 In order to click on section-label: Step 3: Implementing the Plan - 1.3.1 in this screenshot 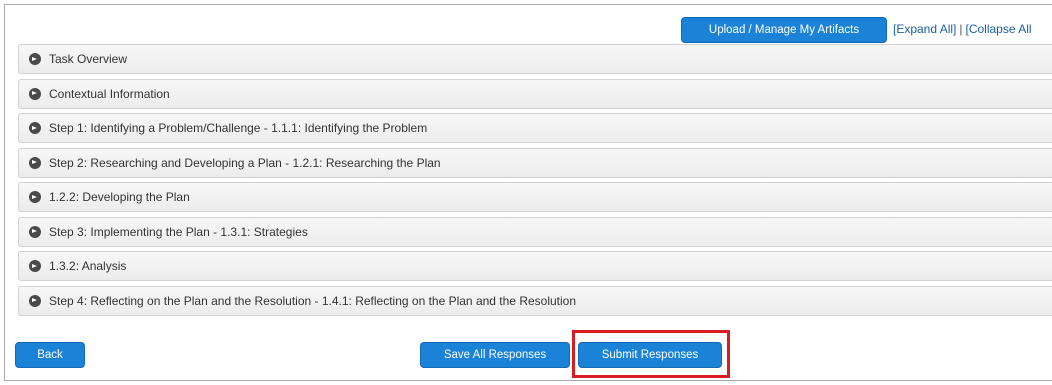, I will do `click(178, 231)`.